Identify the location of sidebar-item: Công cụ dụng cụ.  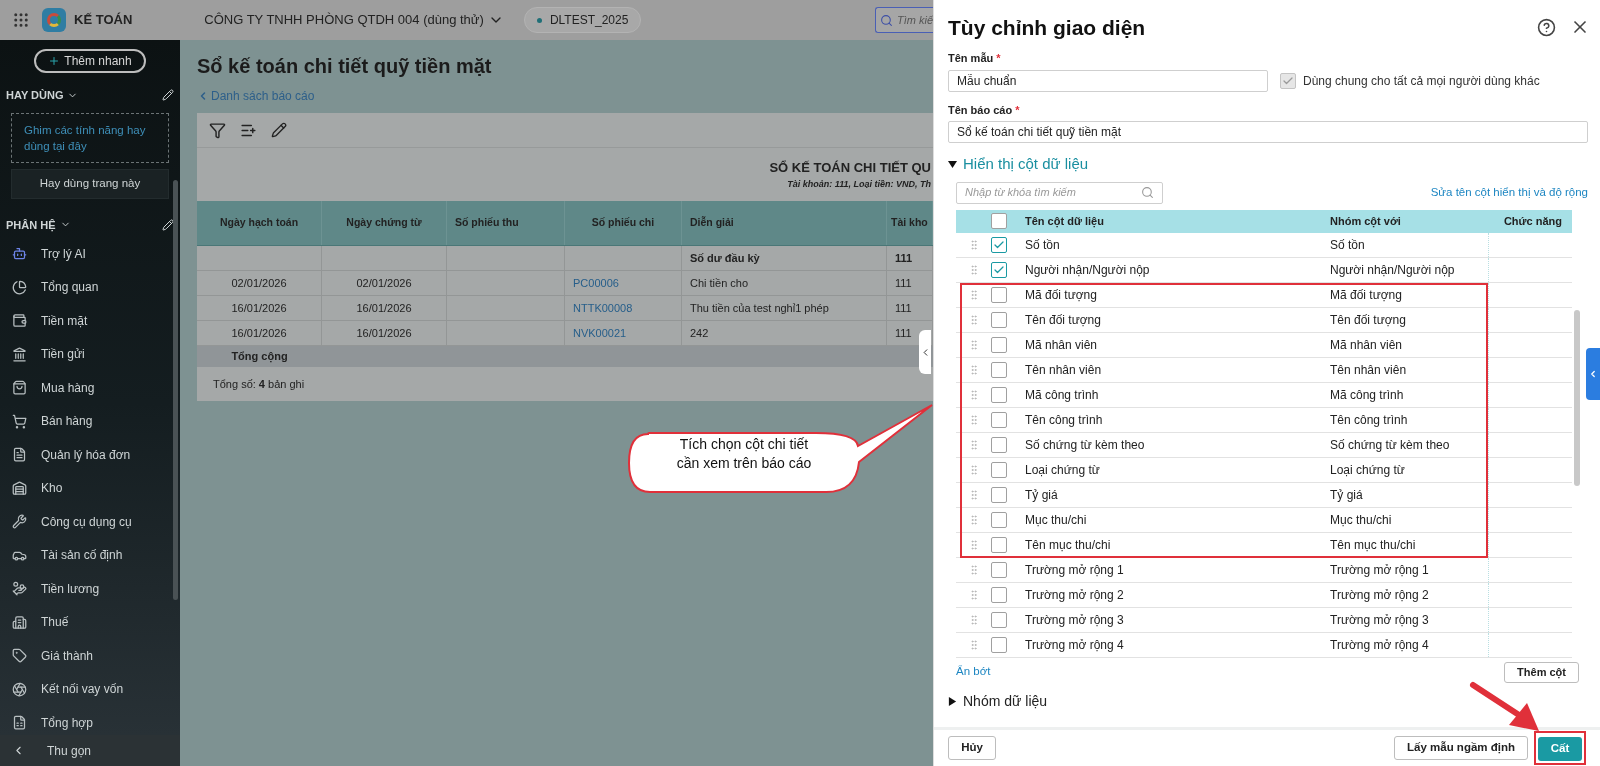
(90, 522).